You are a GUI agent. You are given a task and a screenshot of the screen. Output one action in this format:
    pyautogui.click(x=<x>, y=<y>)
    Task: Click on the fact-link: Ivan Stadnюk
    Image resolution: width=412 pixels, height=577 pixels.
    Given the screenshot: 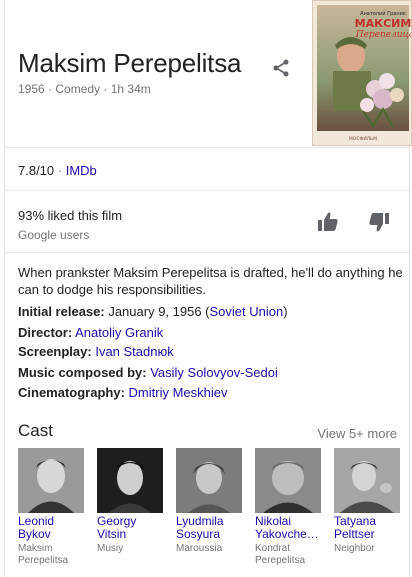 What is the action you would take?
    pyautogui.click(x=134, y=351)
    